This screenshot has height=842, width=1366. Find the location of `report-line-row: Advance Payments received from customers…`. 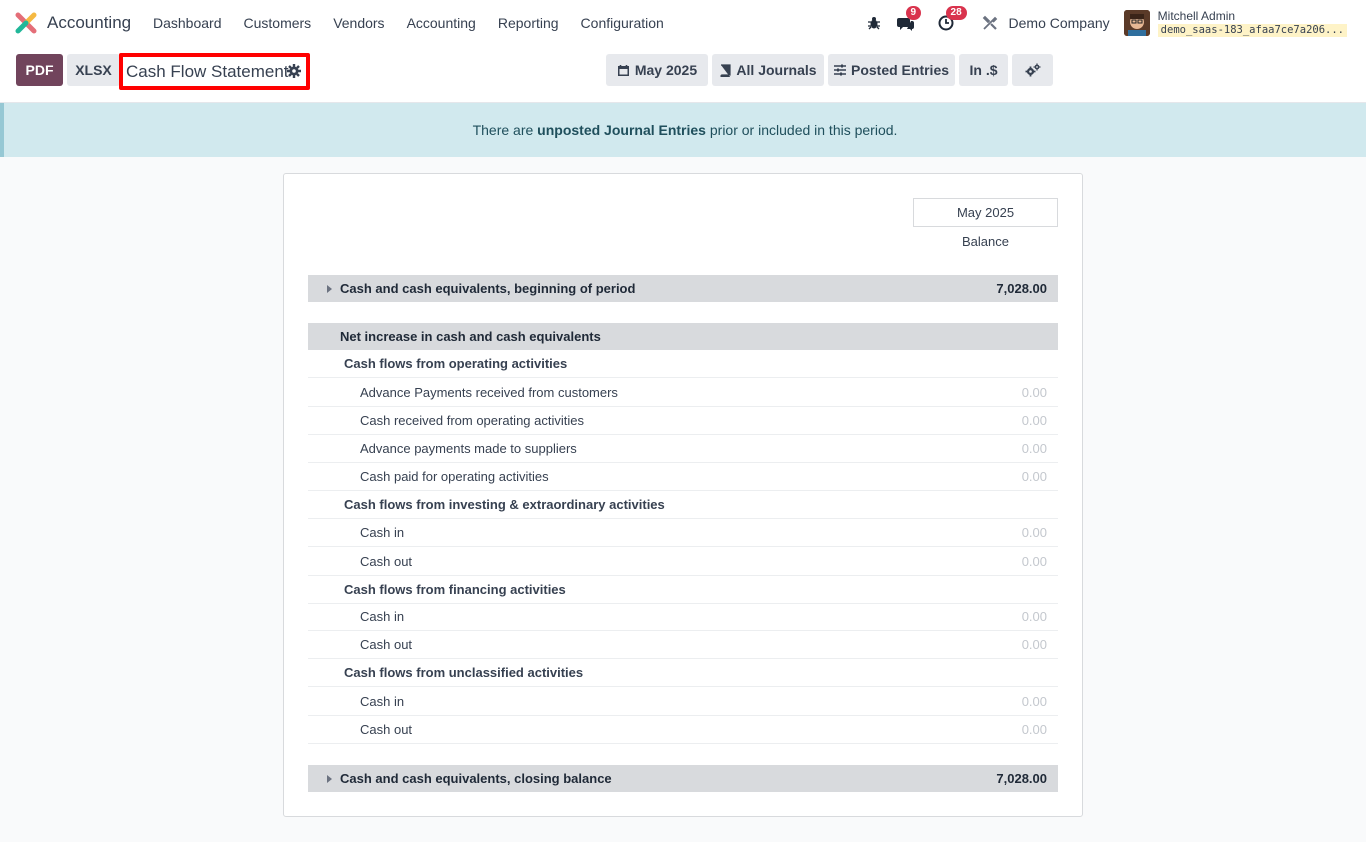

report-line-row: Advance Payments received from customers… is located at coordinates (683, 393).